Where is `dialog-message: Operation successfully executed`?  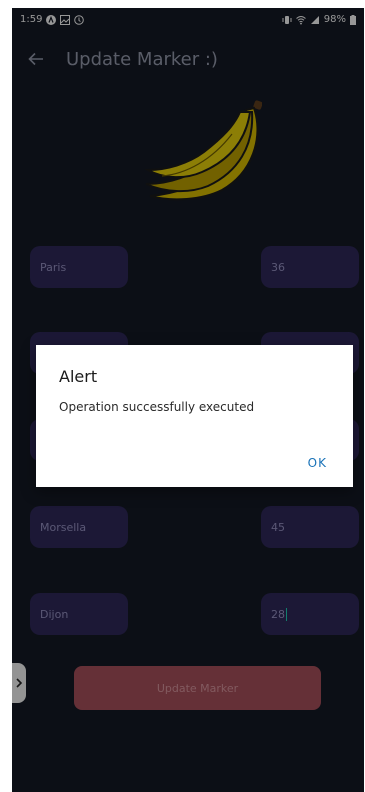 dialog-message: Operation successfully executed is located at coordinates (157, 407).